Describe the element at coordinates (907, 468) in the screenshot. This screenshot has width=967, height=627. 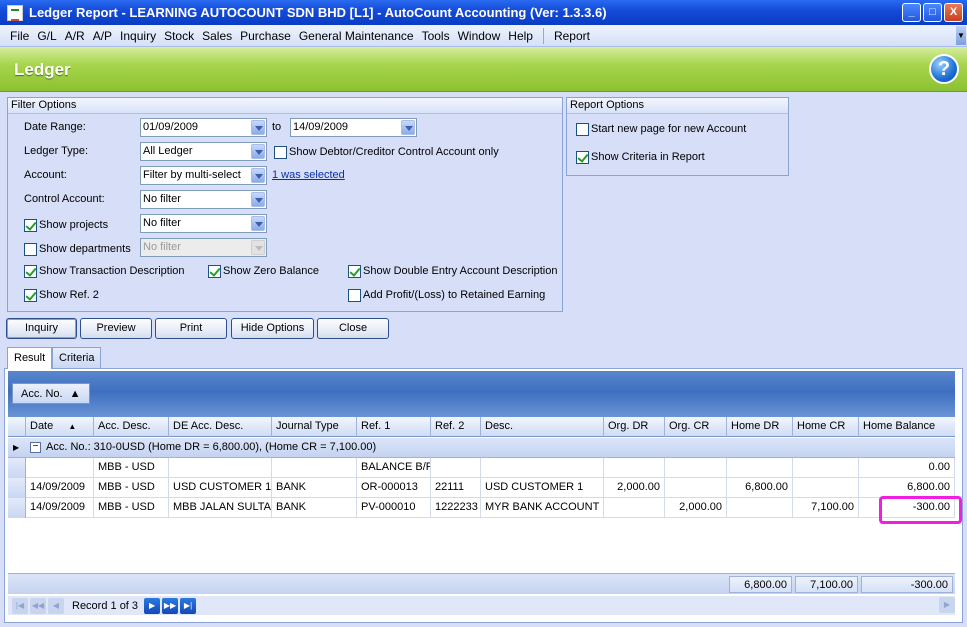
I see `cell-home-balance: 0.00` at that location.